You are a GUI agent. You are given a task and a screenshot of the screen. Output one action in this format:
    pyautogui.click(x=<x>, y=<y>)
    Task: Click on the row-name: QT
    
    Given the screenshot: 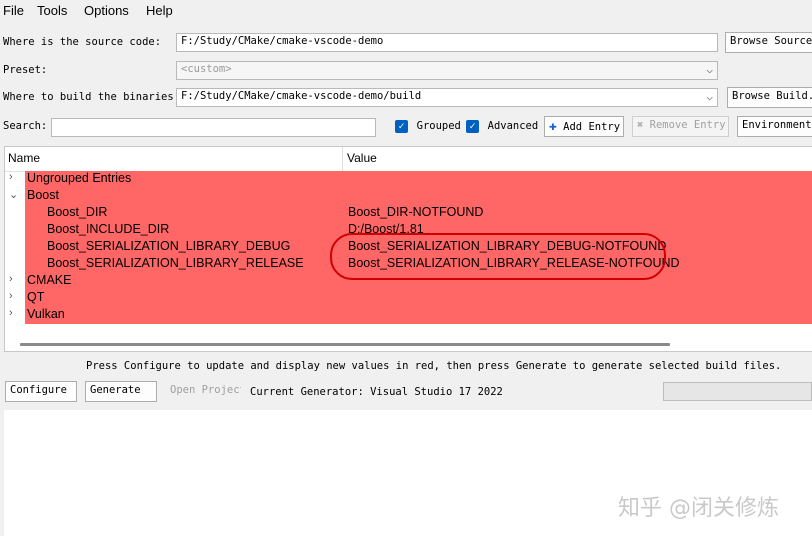 What is the action you would take?
    pyautogui.click(x=36, y=297)
    